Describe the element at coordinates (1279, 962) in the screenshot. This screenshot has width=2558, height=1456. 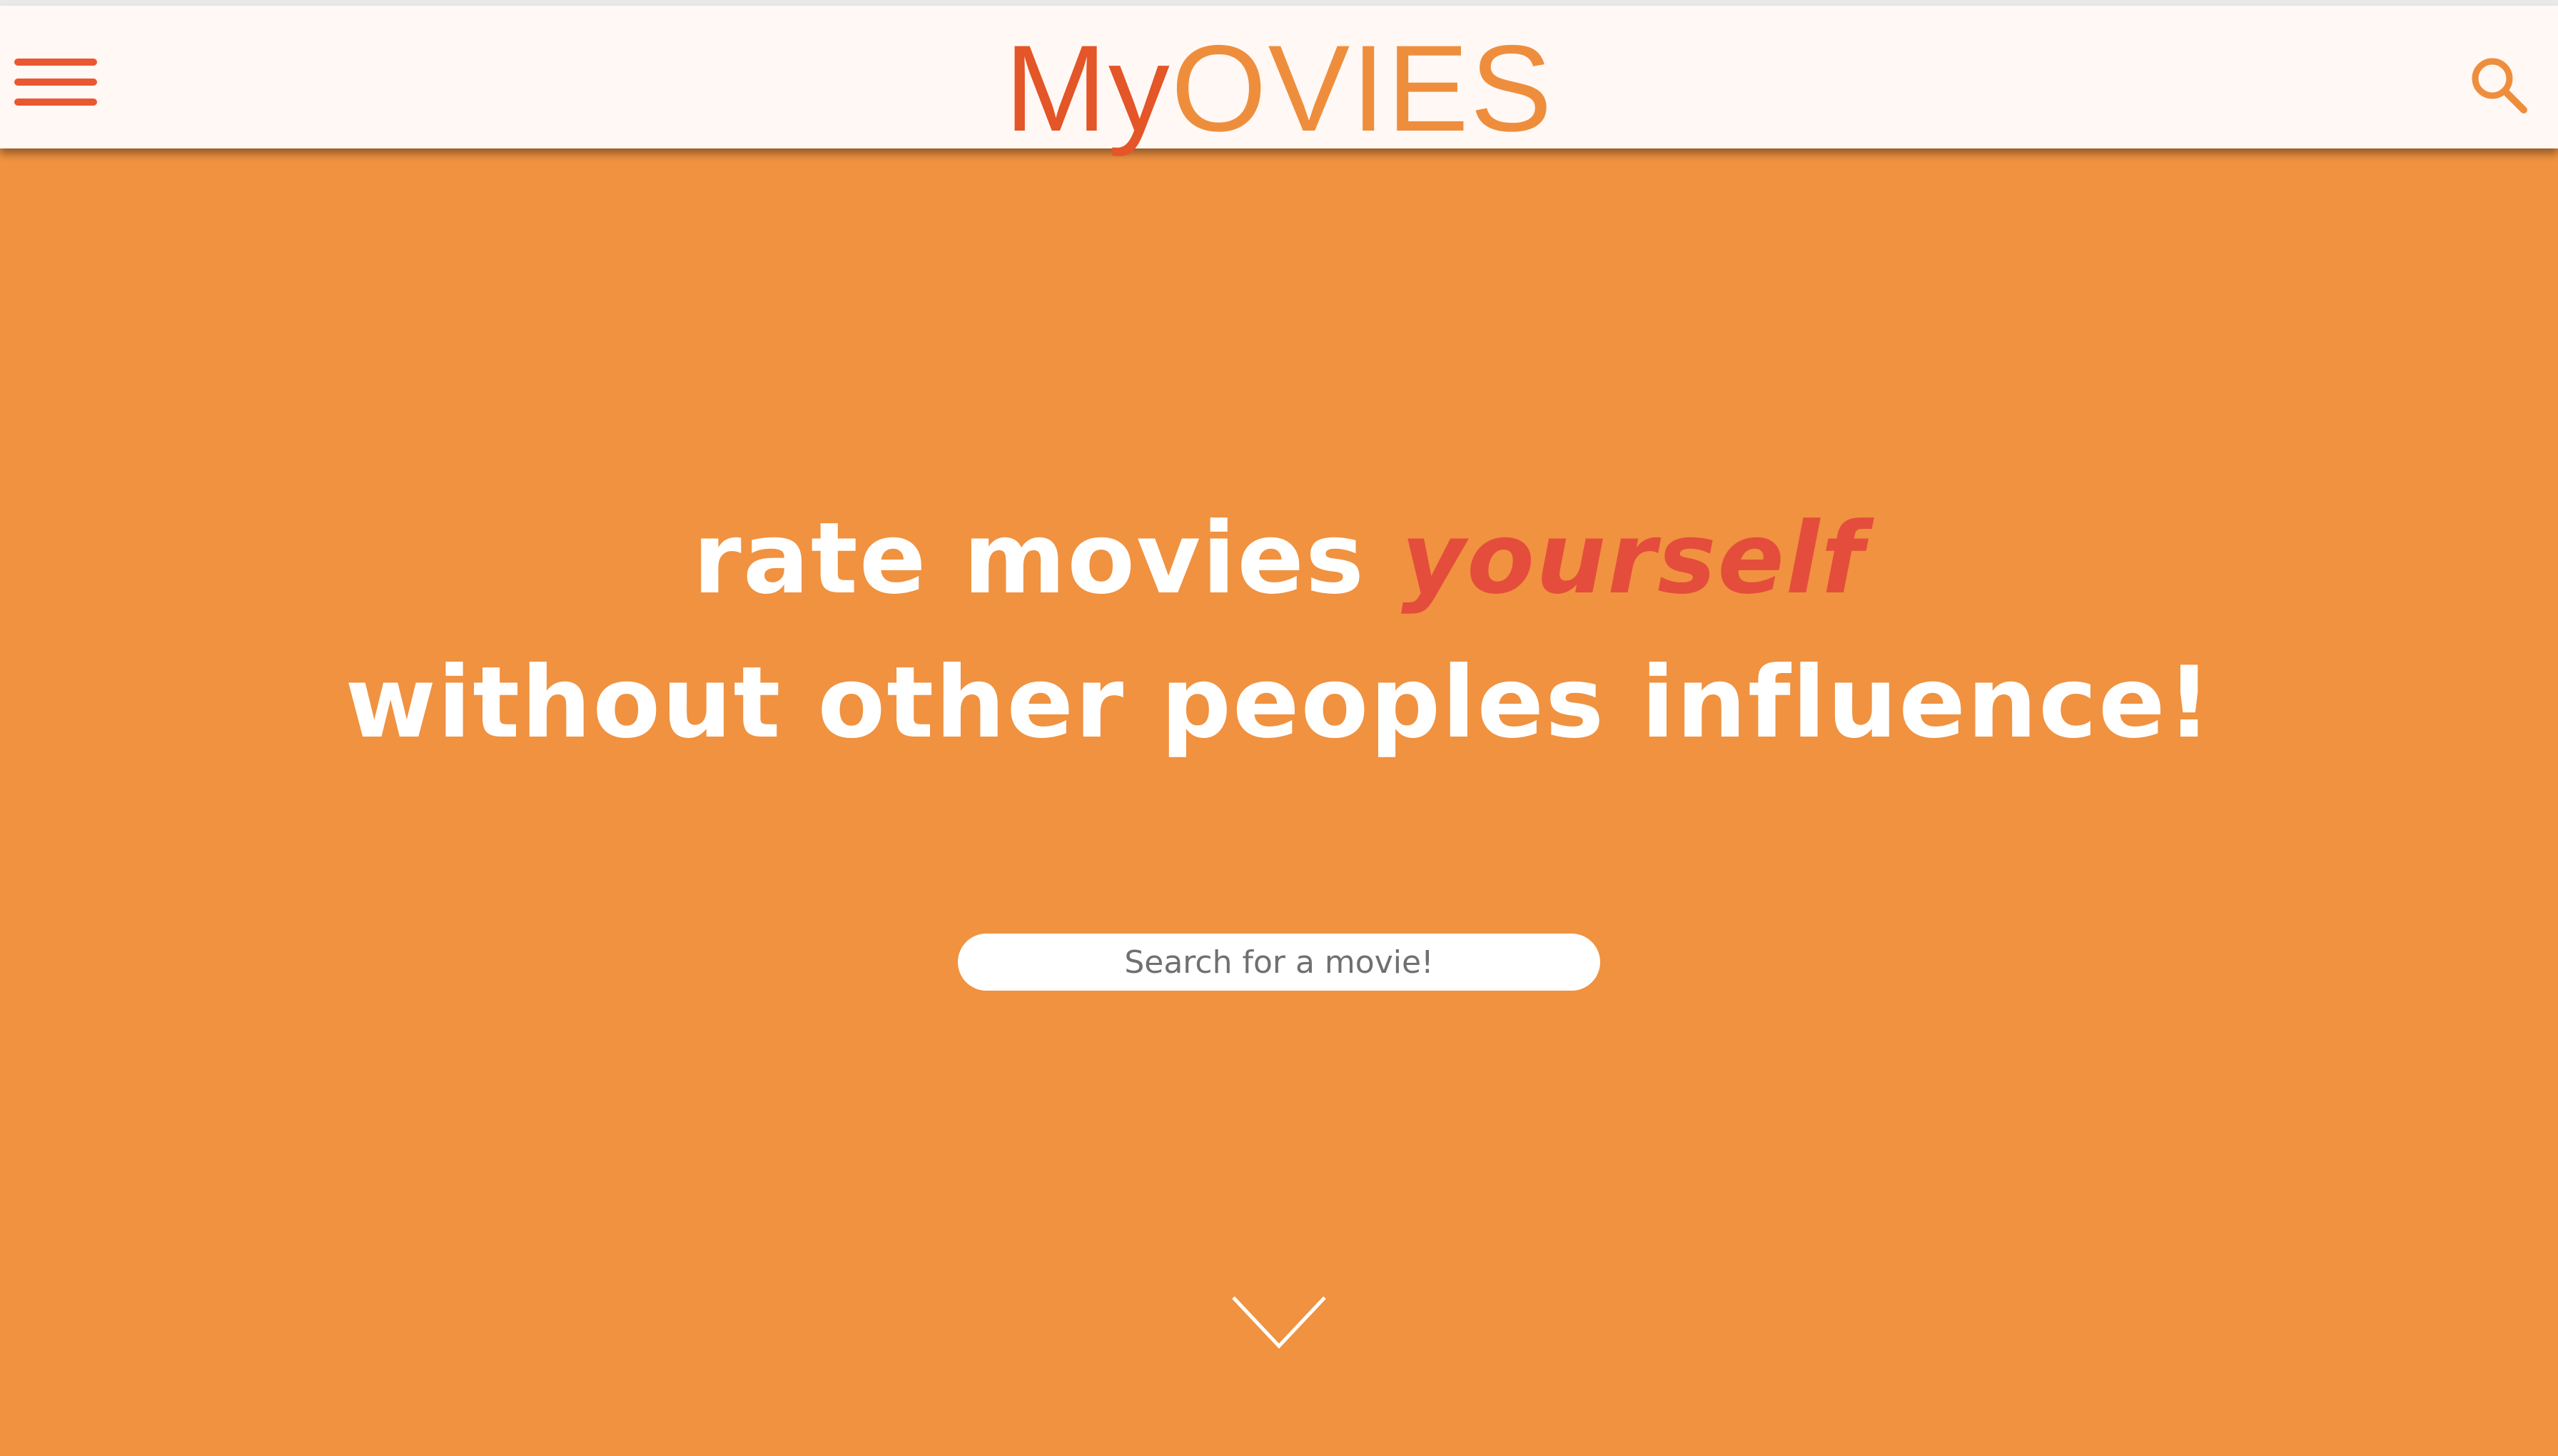
I see `movie-search-input` at that location.